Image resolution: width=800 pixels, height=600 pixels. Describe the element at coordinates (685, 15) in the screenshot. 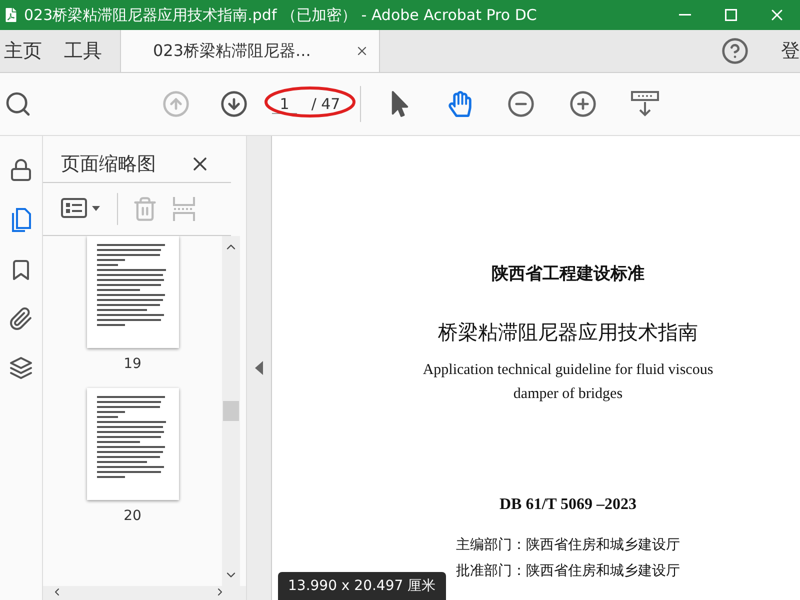

I see `minimize-icon` at that location.